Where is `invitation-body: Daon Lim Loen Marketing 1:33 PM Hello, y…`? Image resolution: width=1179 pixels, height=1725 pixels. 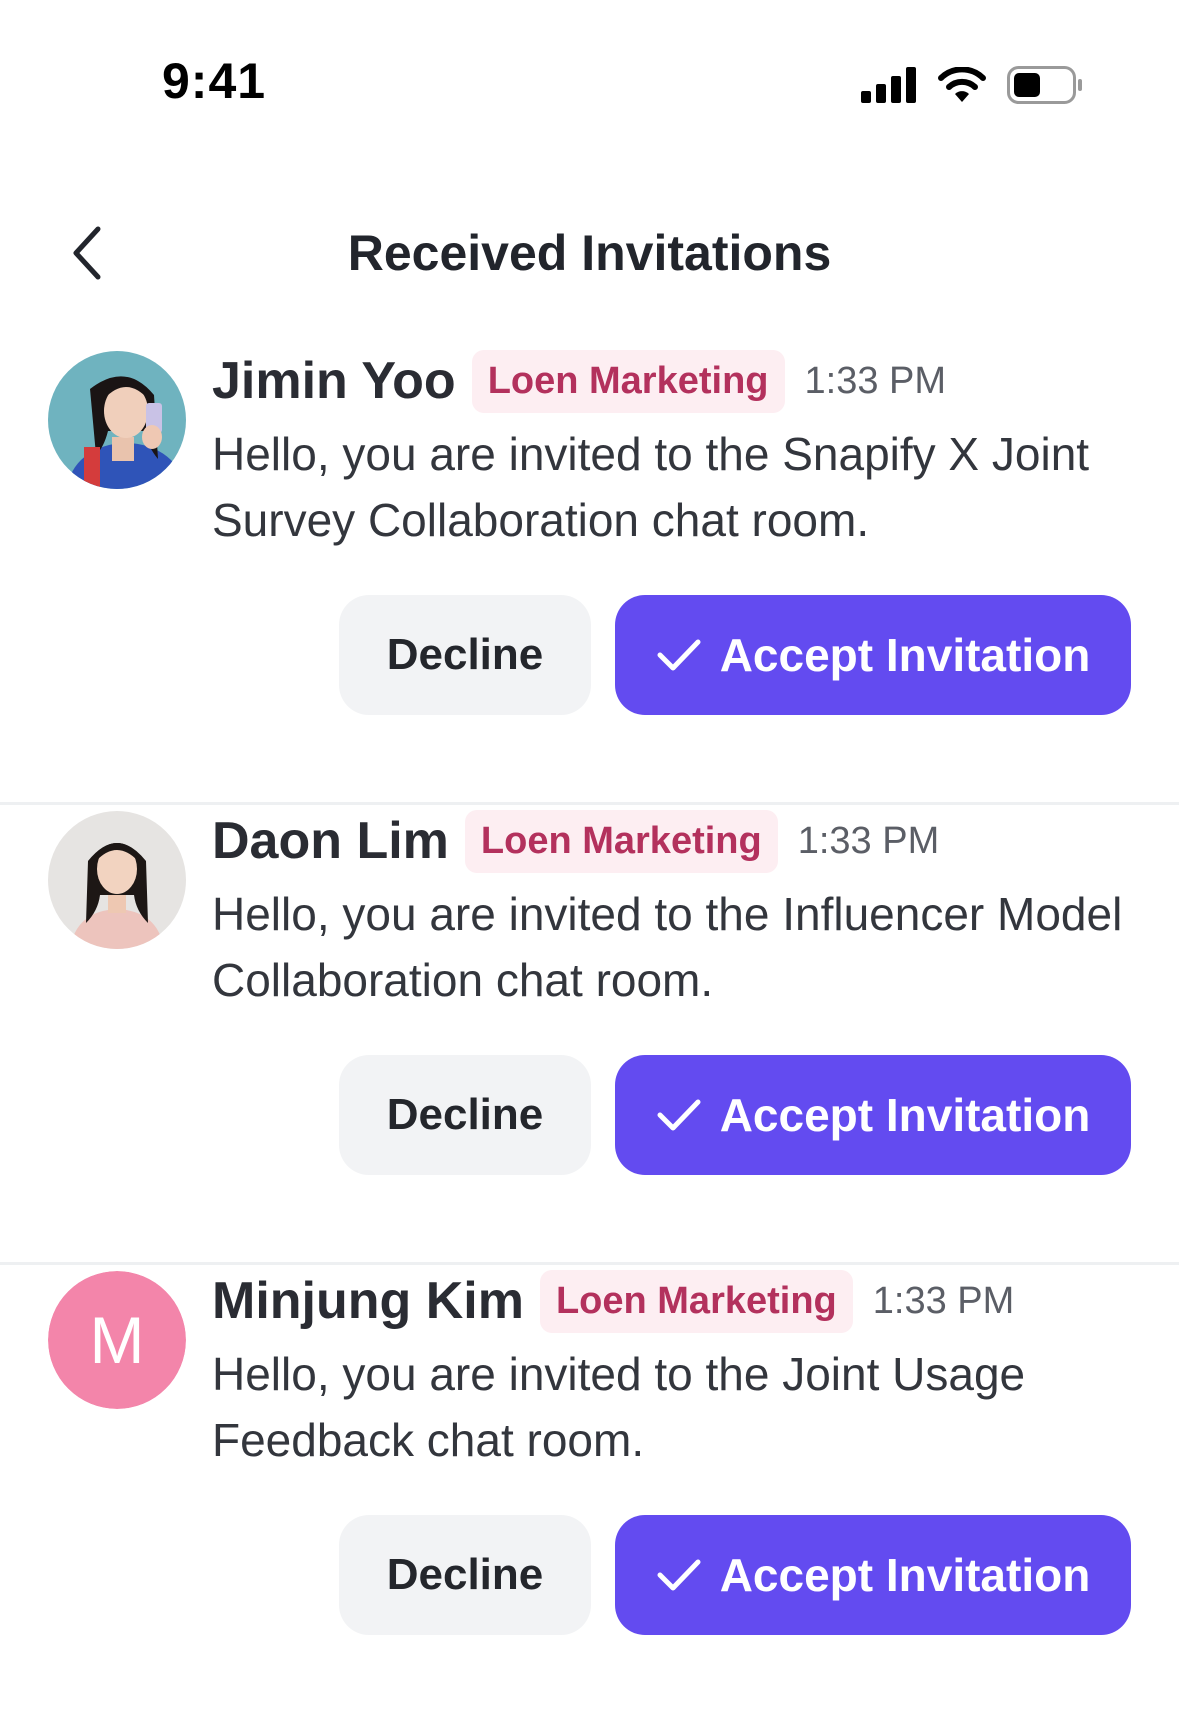 invitation-body: Daon Lim Loen Marketing 1:33 PM Hello, y… is located at coordinates (675, 909).